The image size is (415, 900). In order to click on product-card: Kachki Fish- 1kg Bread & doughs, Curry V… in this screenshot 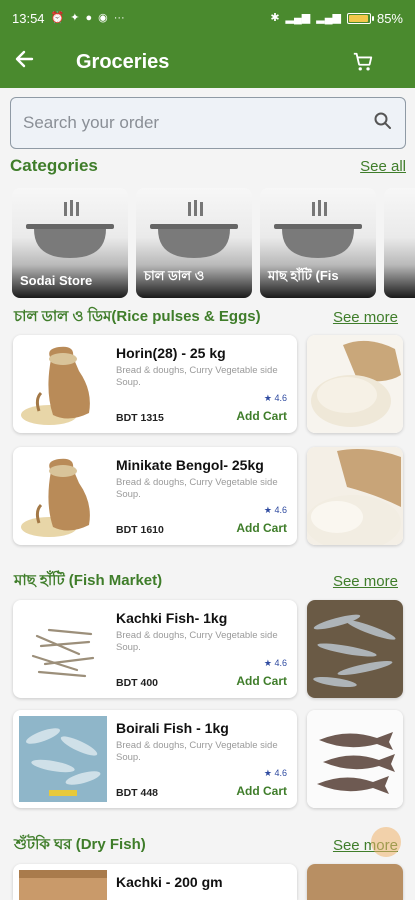, I will do `click(155, 649)`.